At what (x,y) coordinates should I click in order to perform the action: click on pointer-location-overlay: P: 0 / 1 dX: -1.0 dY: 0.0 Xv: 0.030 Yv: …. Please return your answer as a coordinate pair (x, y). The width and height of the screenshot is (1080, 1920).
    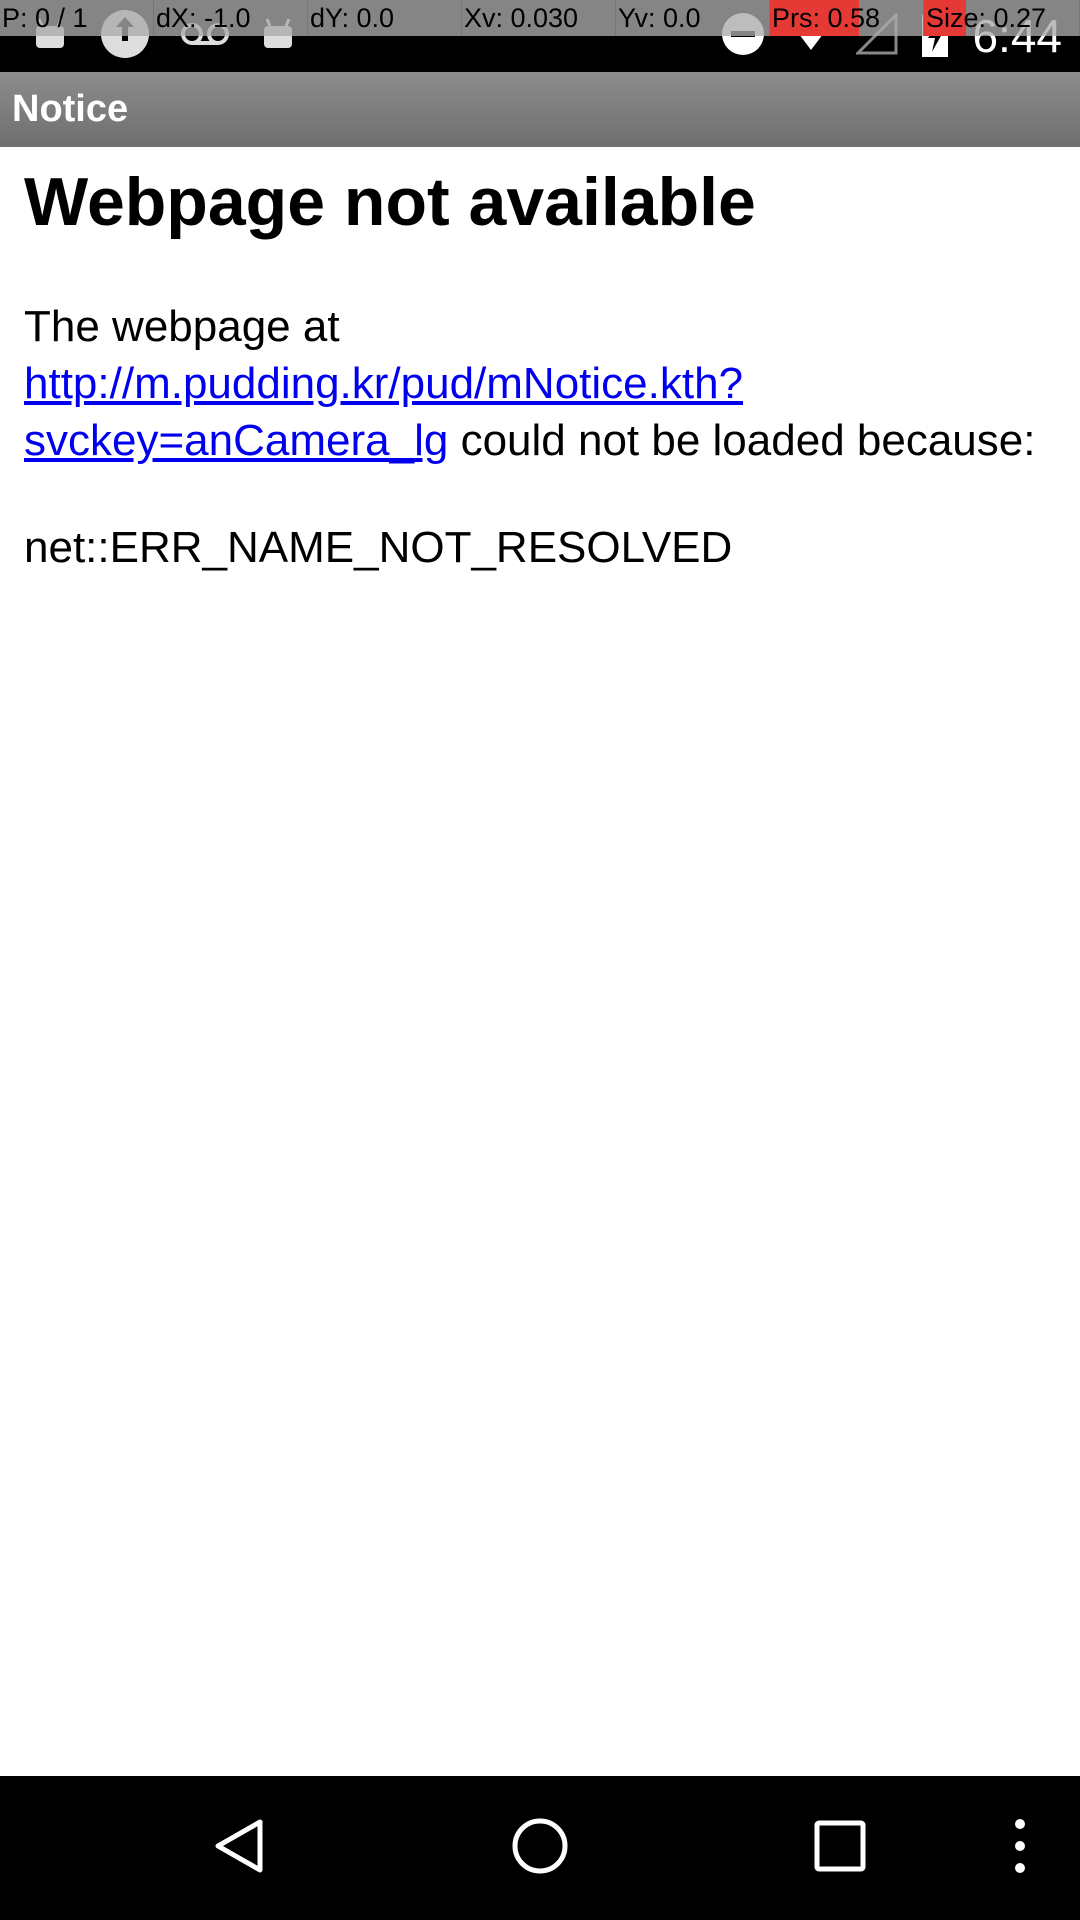
    Looking at the image, I should click on (540, 18).